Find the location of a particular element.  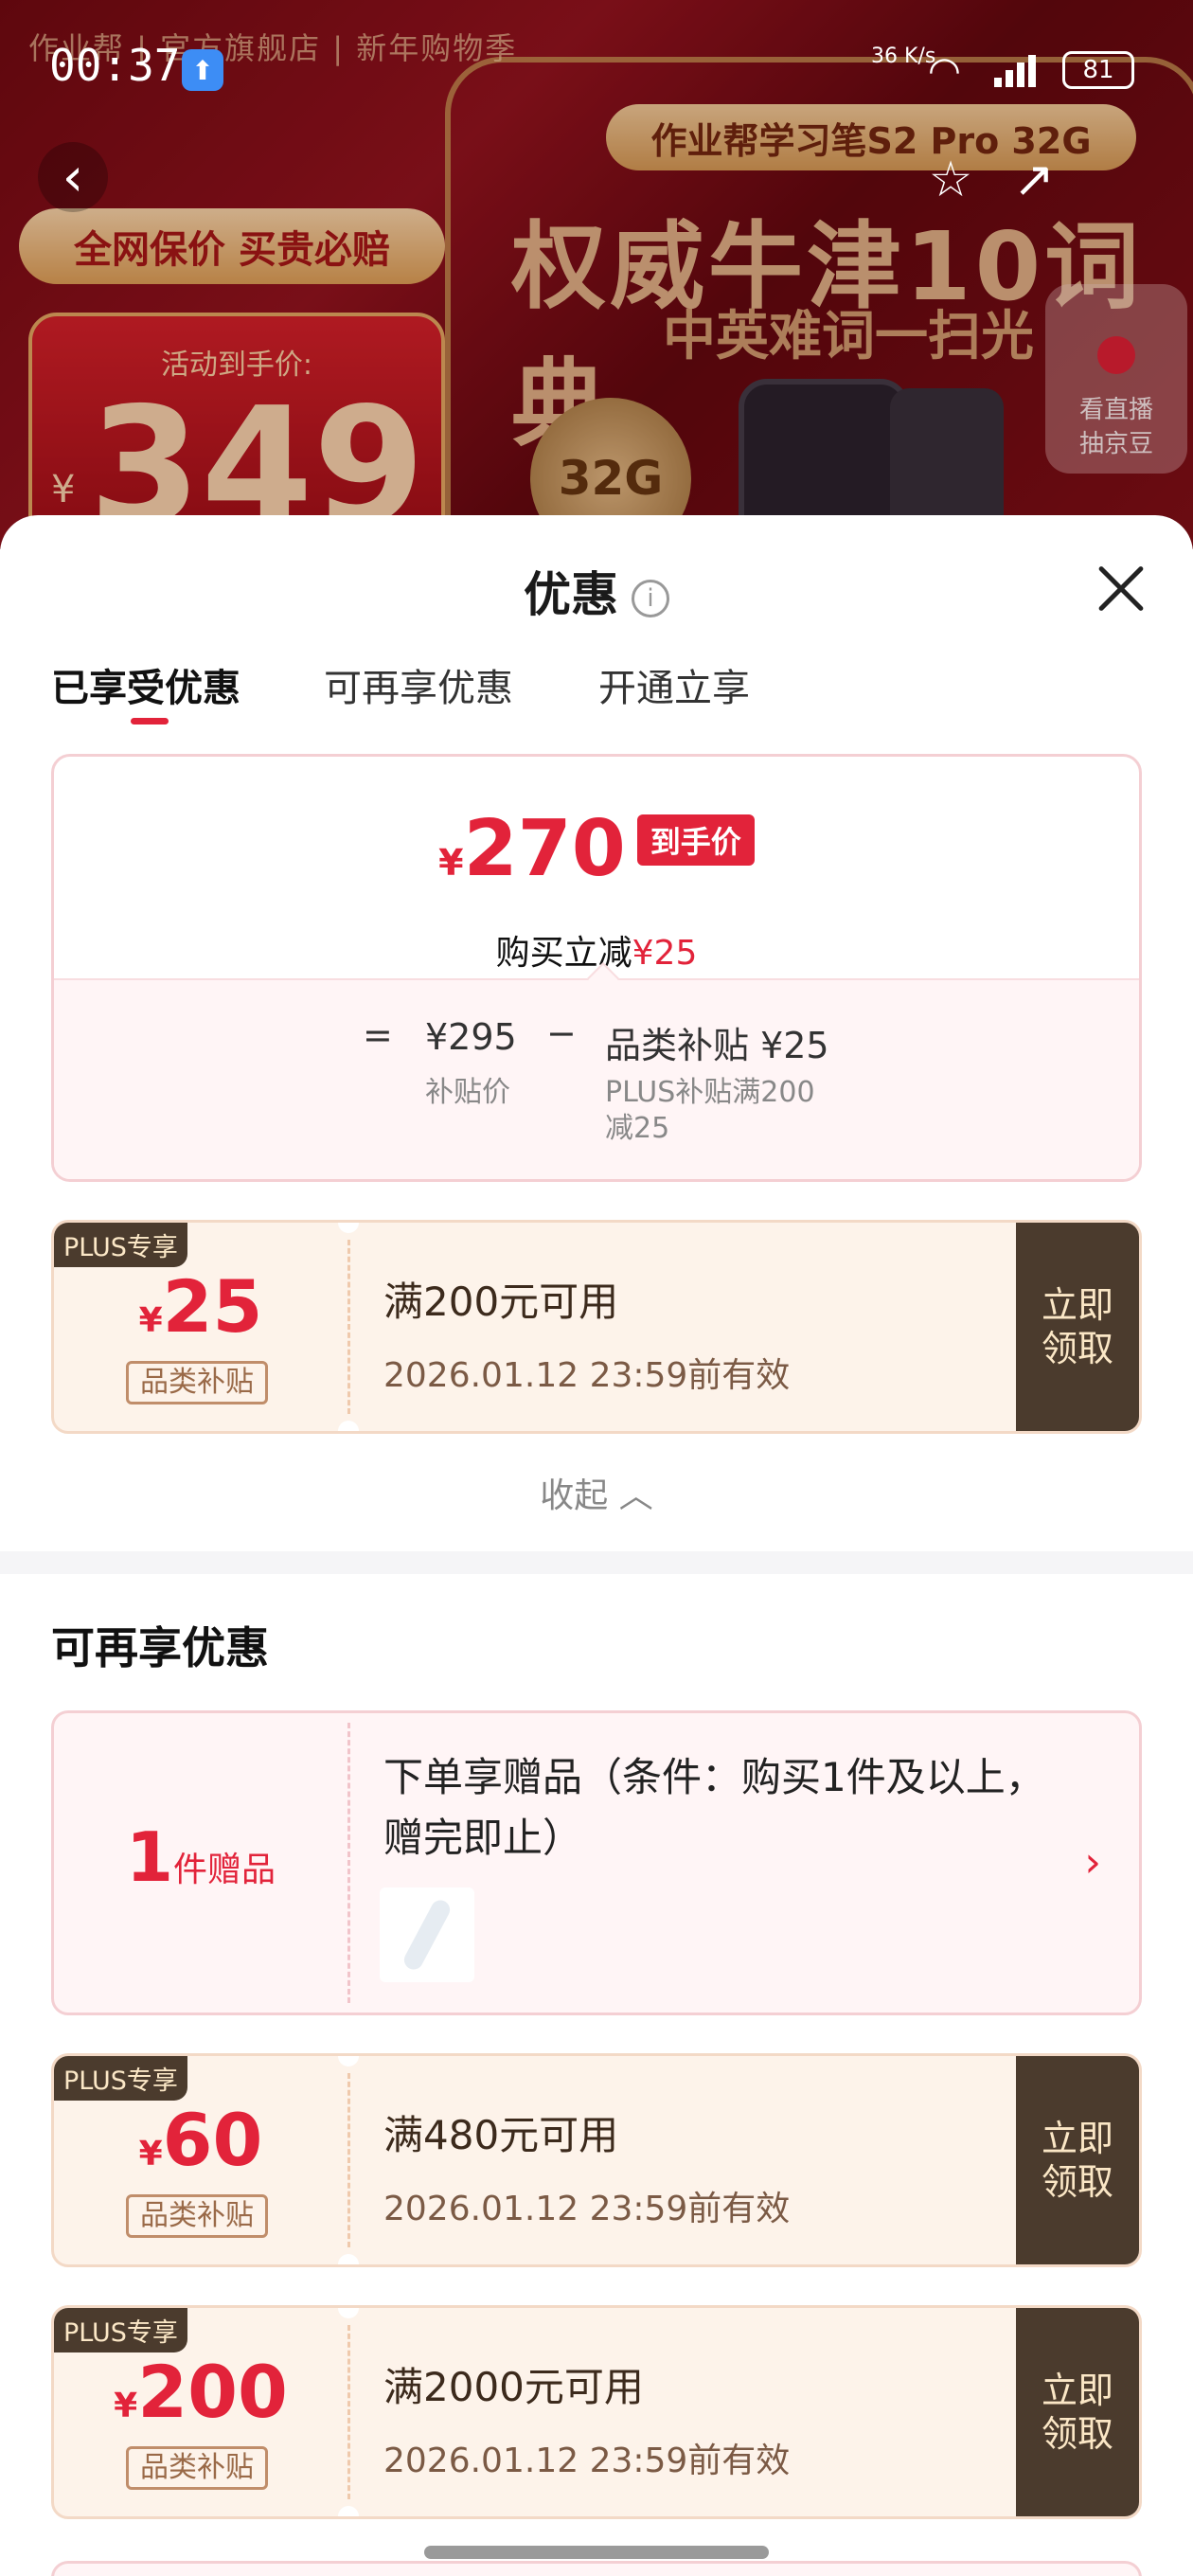

star-icon: ☆ is located at coordinates (950, 180).